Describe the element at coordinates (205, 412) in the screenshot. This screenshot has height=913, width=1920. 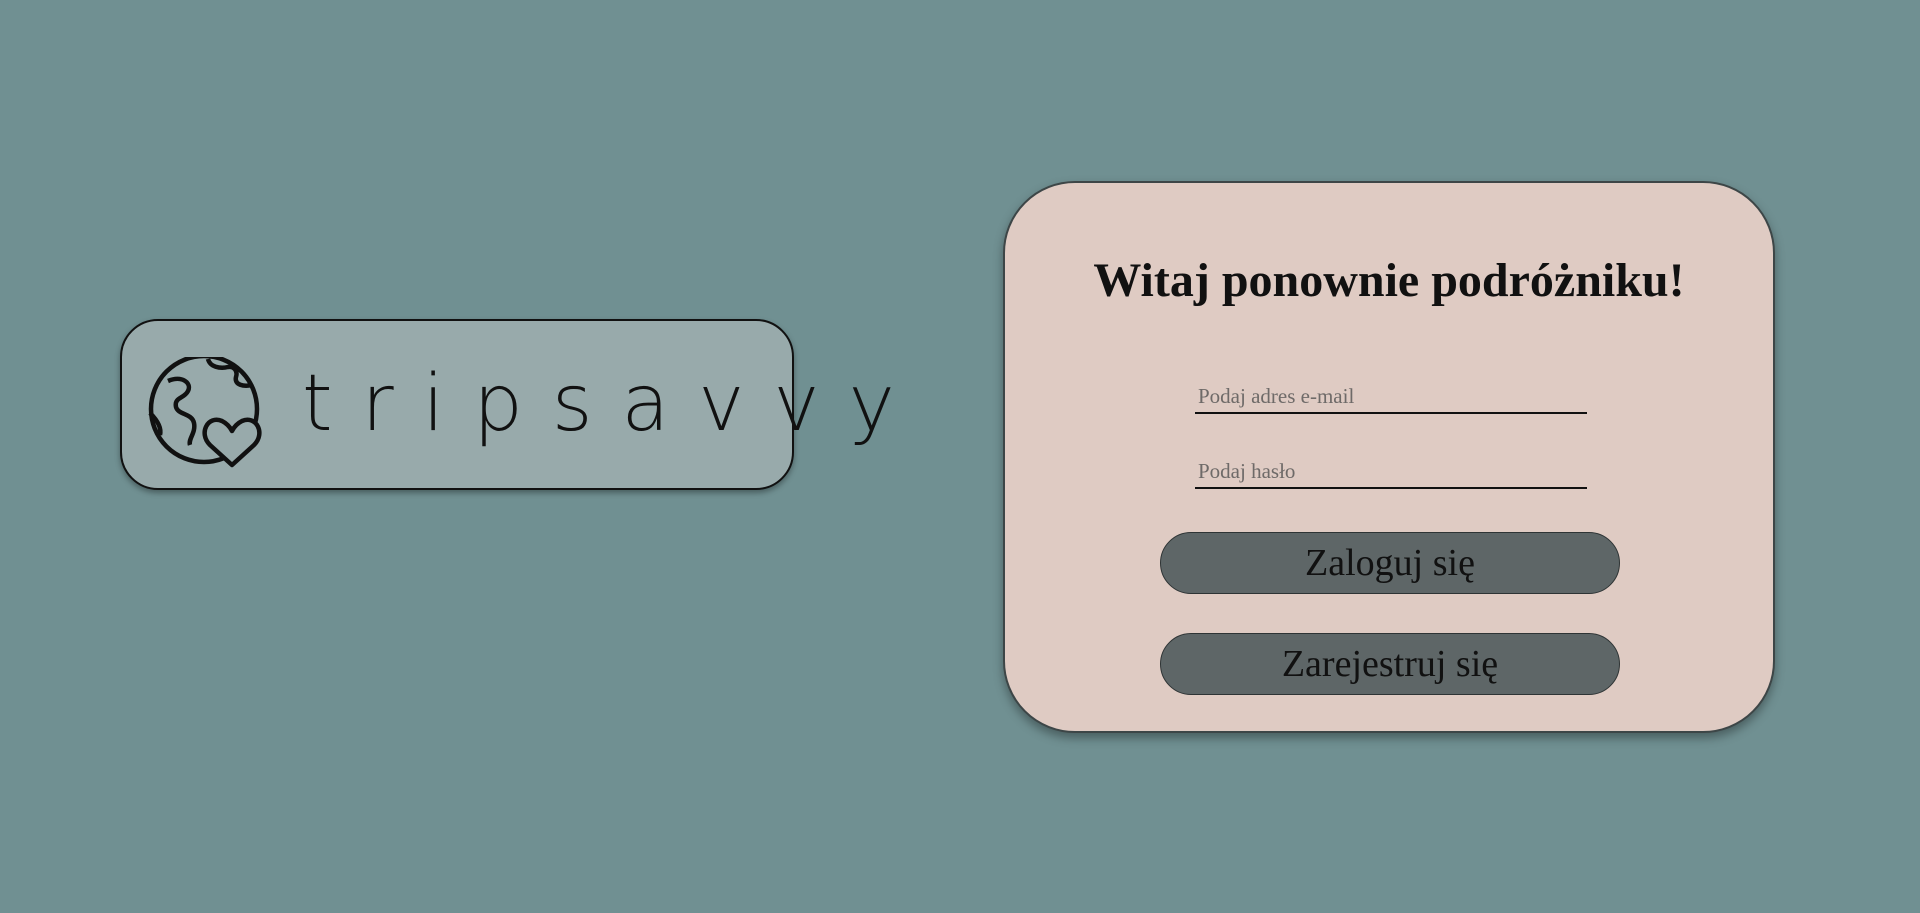
I see `globe-heart-icon` at that location.